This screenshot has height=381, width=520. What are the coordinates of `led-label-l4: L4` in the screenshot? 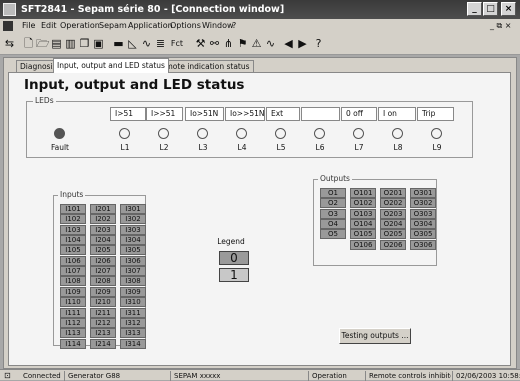 It's located at (242, 147).